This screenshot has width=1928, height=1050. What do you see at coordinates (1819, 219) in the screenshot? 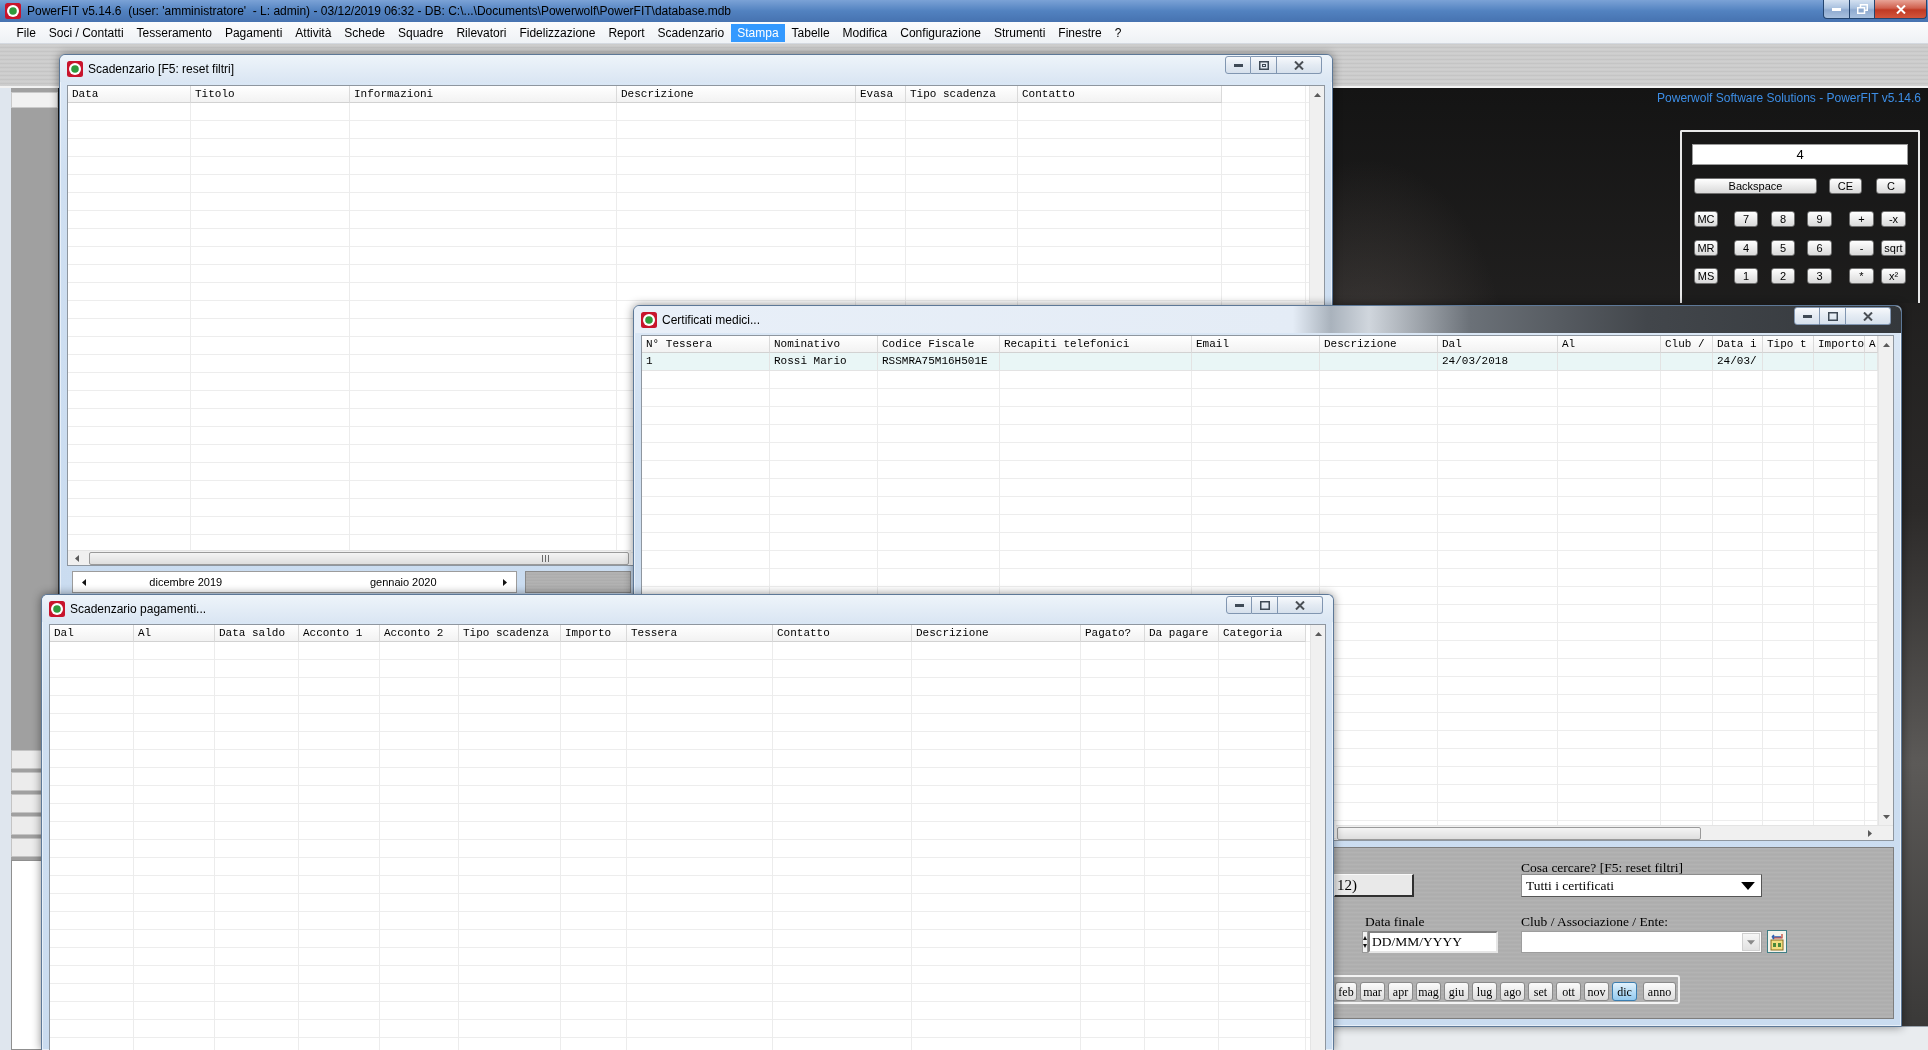
I see `calculator-key: 9` at bounding box center [1819, 219].